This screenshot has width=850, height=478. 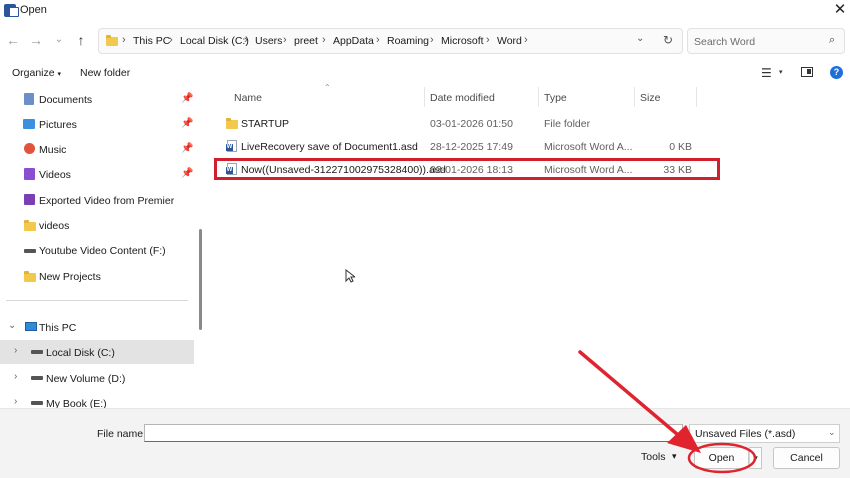 I want to click on open-button-circle, so click(x=722, y=458).